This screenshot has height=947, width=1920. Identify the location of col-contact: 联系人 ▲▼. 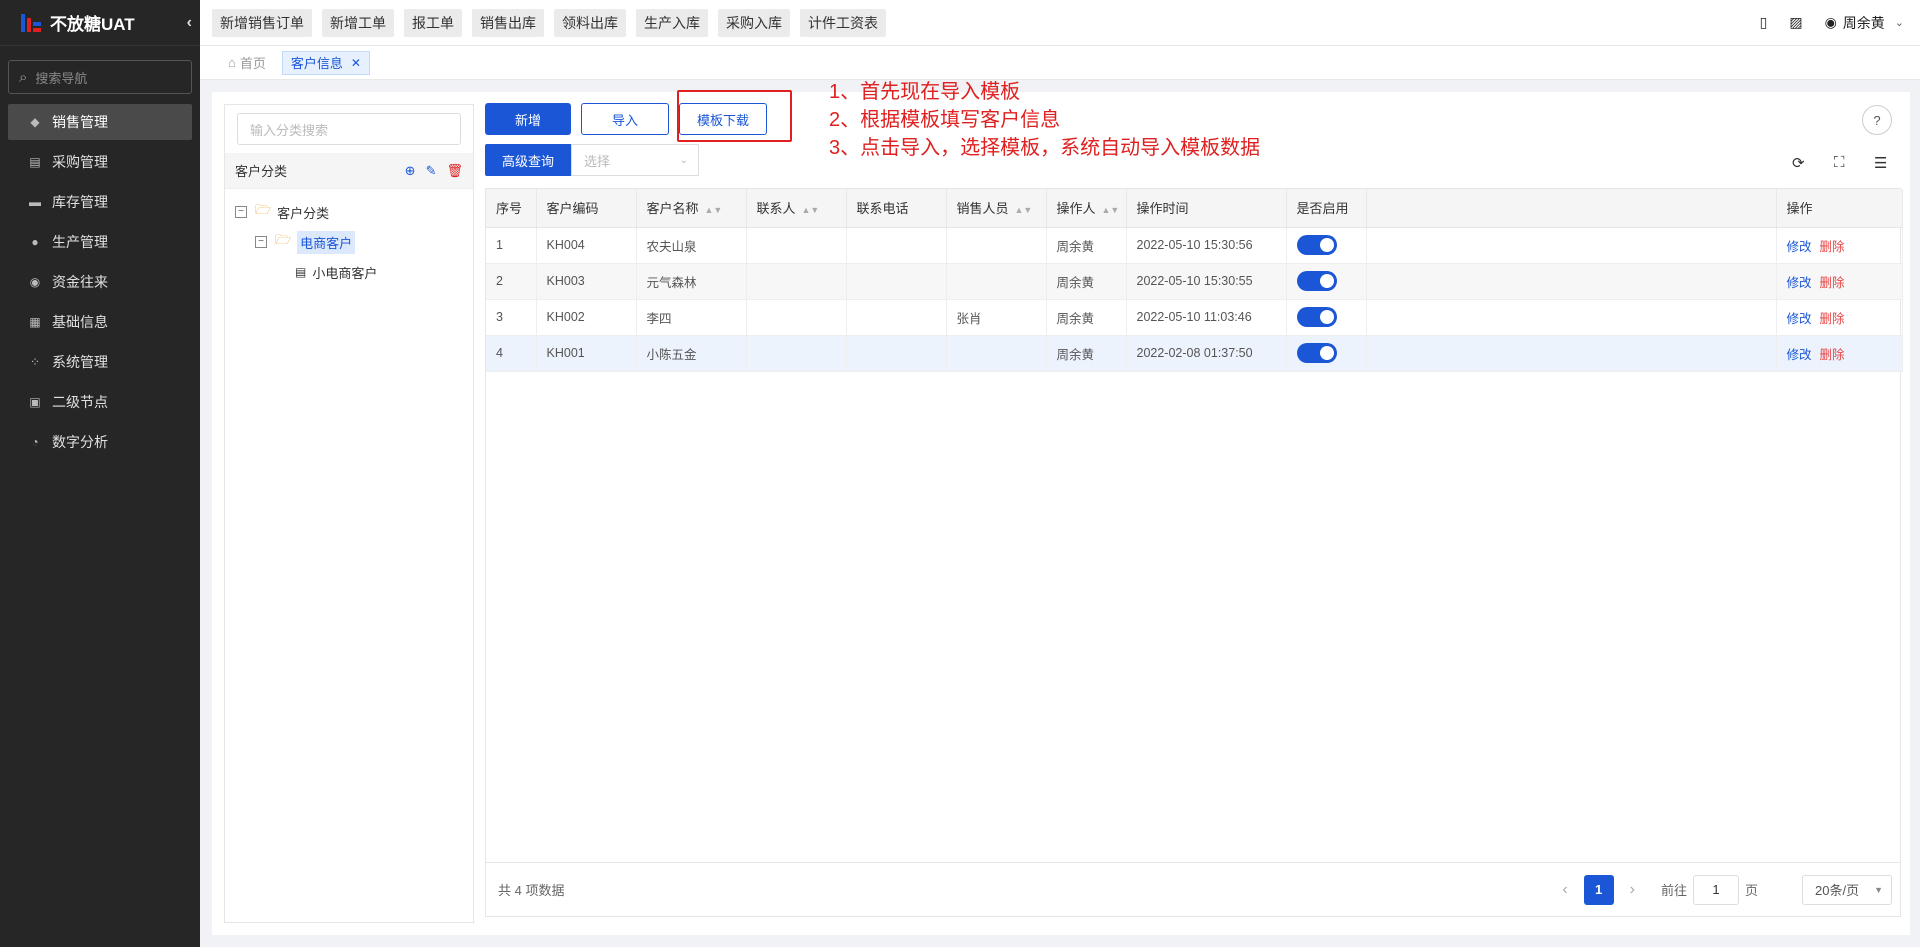
(796, 208).